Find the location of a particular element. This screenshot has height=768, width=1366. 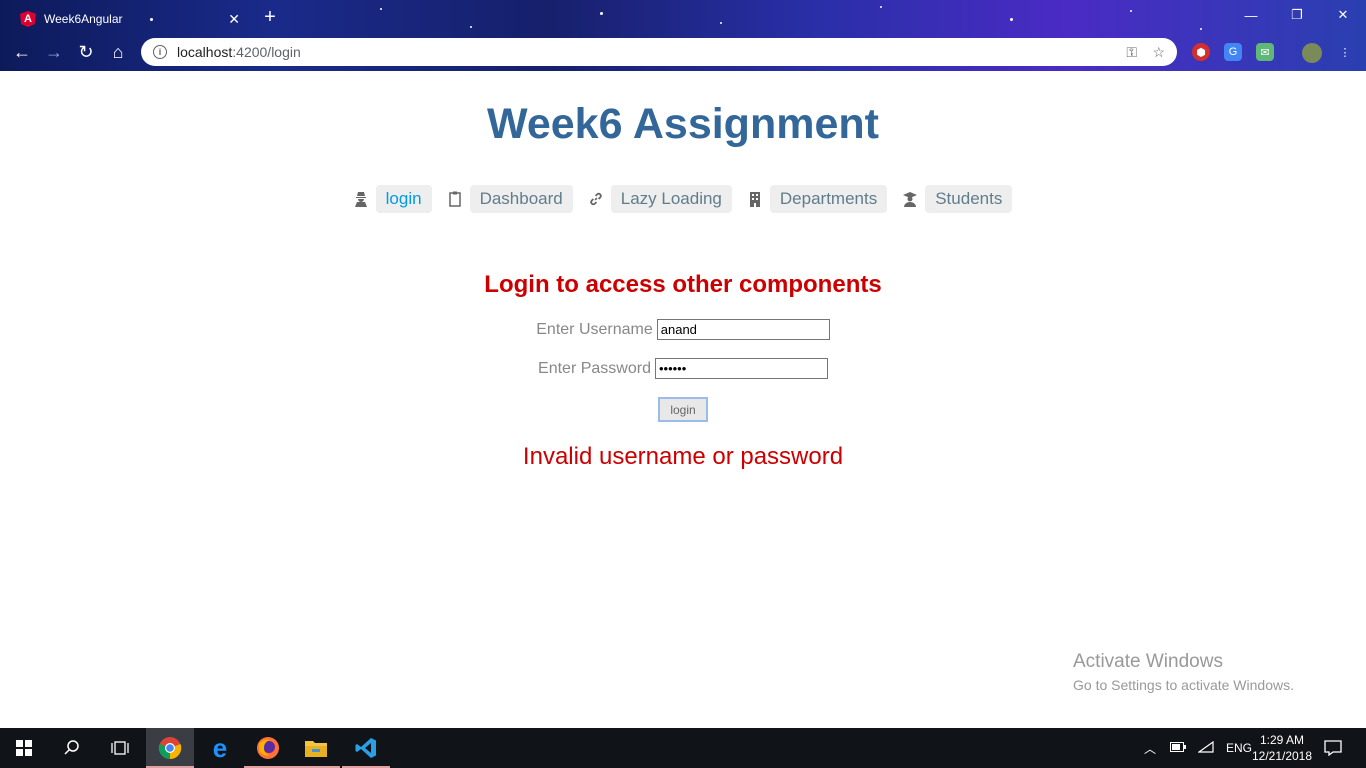

graduate-icon is located at coordinates (910, 199).